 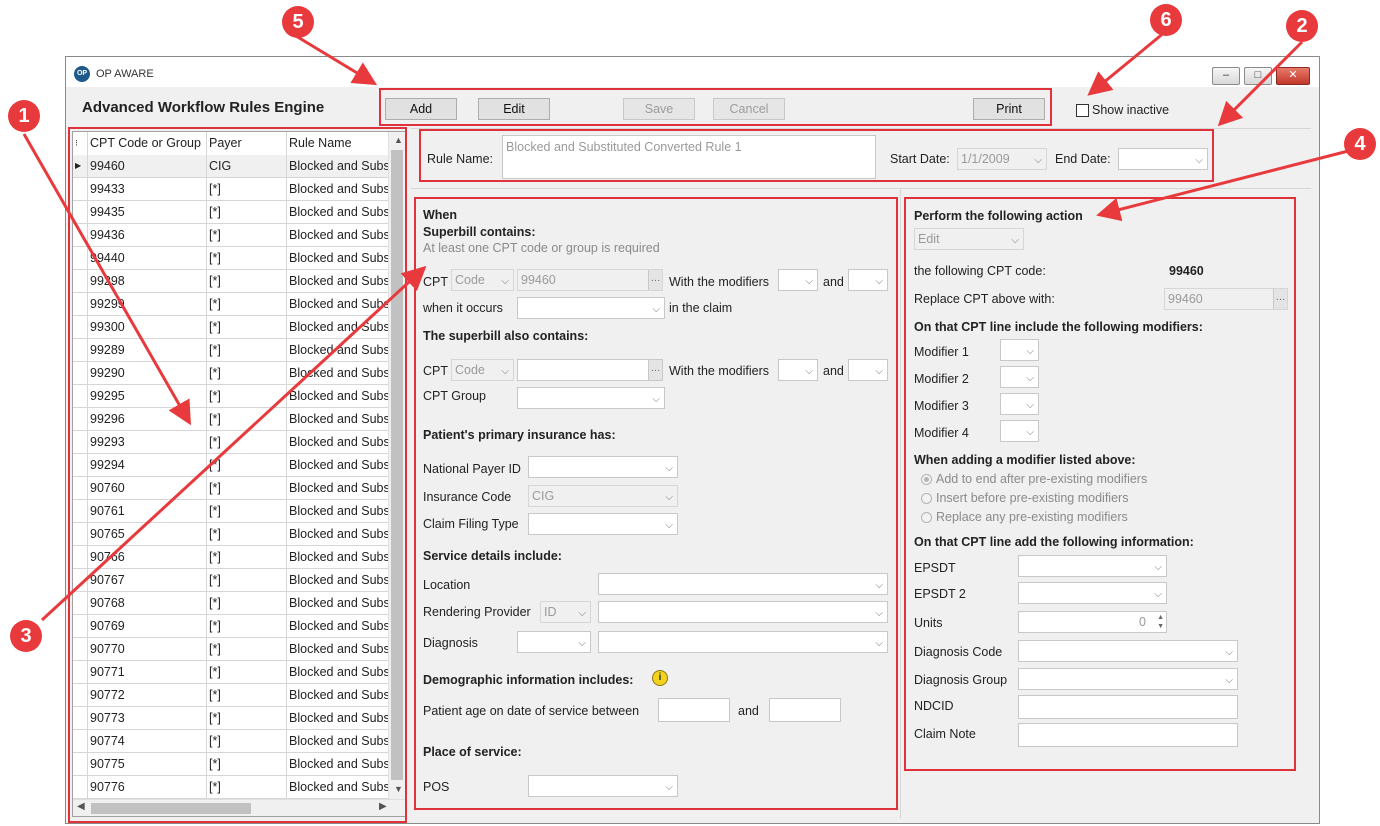 What do you see at coordinates (1360, 144) in the screenshot?
I see `callout-4: 4` at bounding box center [1360, 144].